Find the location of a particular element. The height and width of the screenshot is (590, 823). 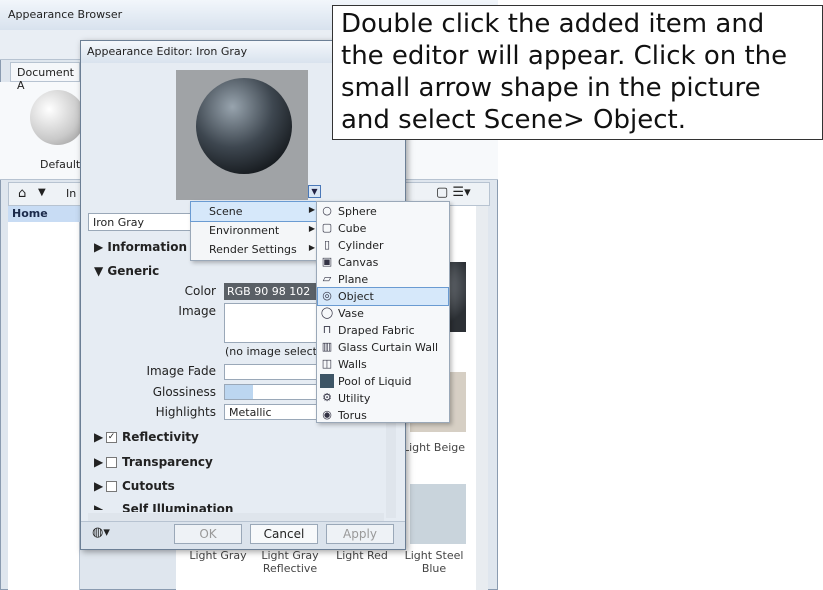

menu-item-canvas: ▣ Canvas is located at coordinates (383, 262).